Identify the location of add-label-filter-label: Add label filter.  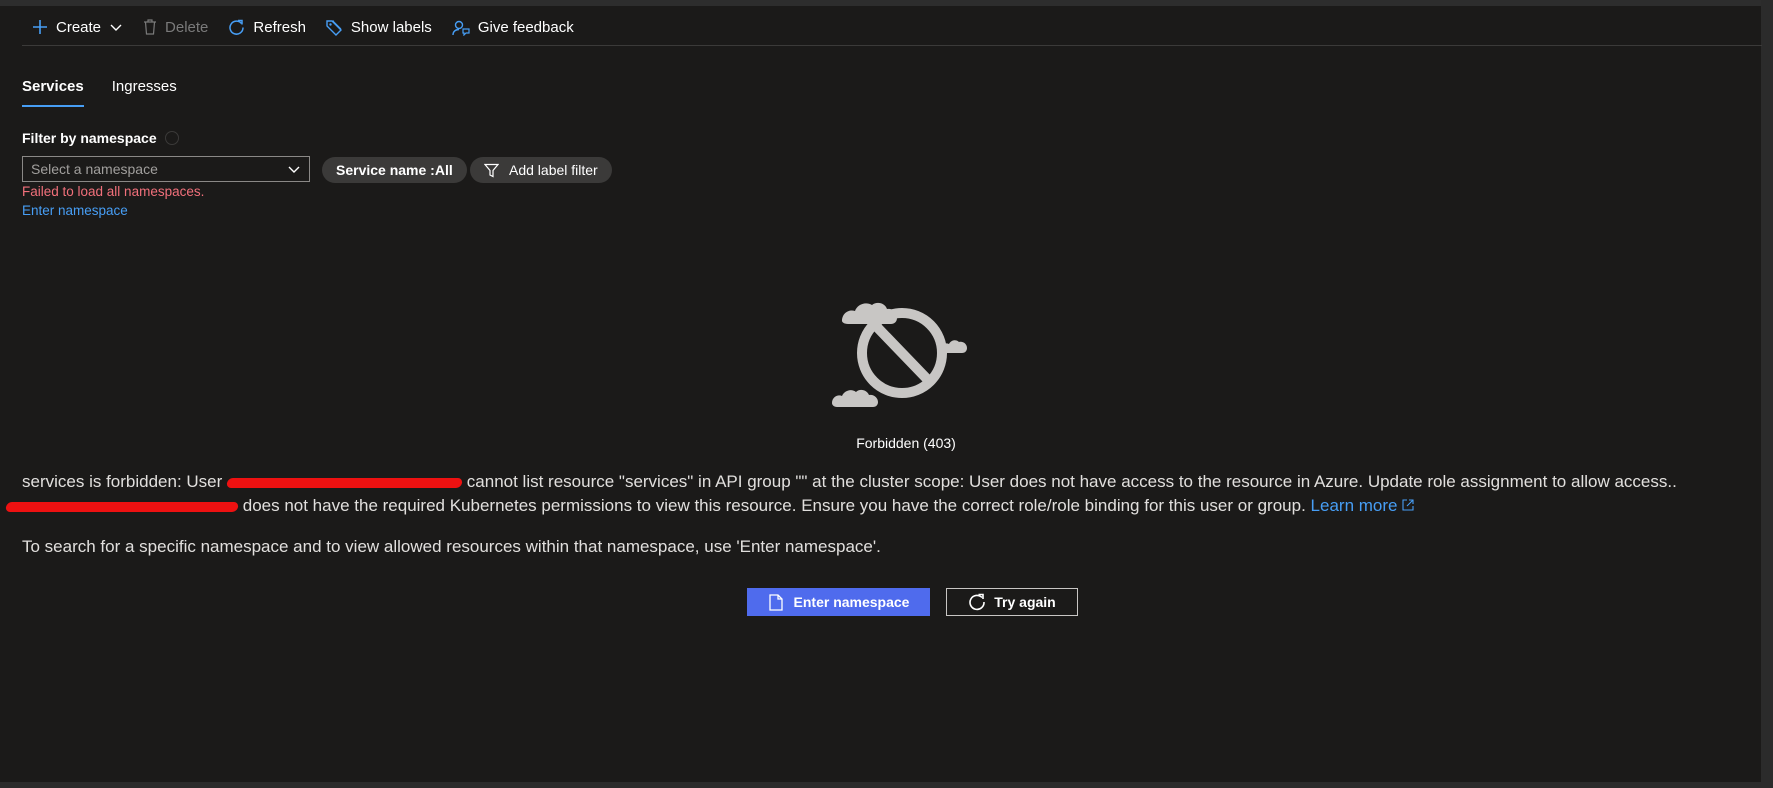
(553, 170).